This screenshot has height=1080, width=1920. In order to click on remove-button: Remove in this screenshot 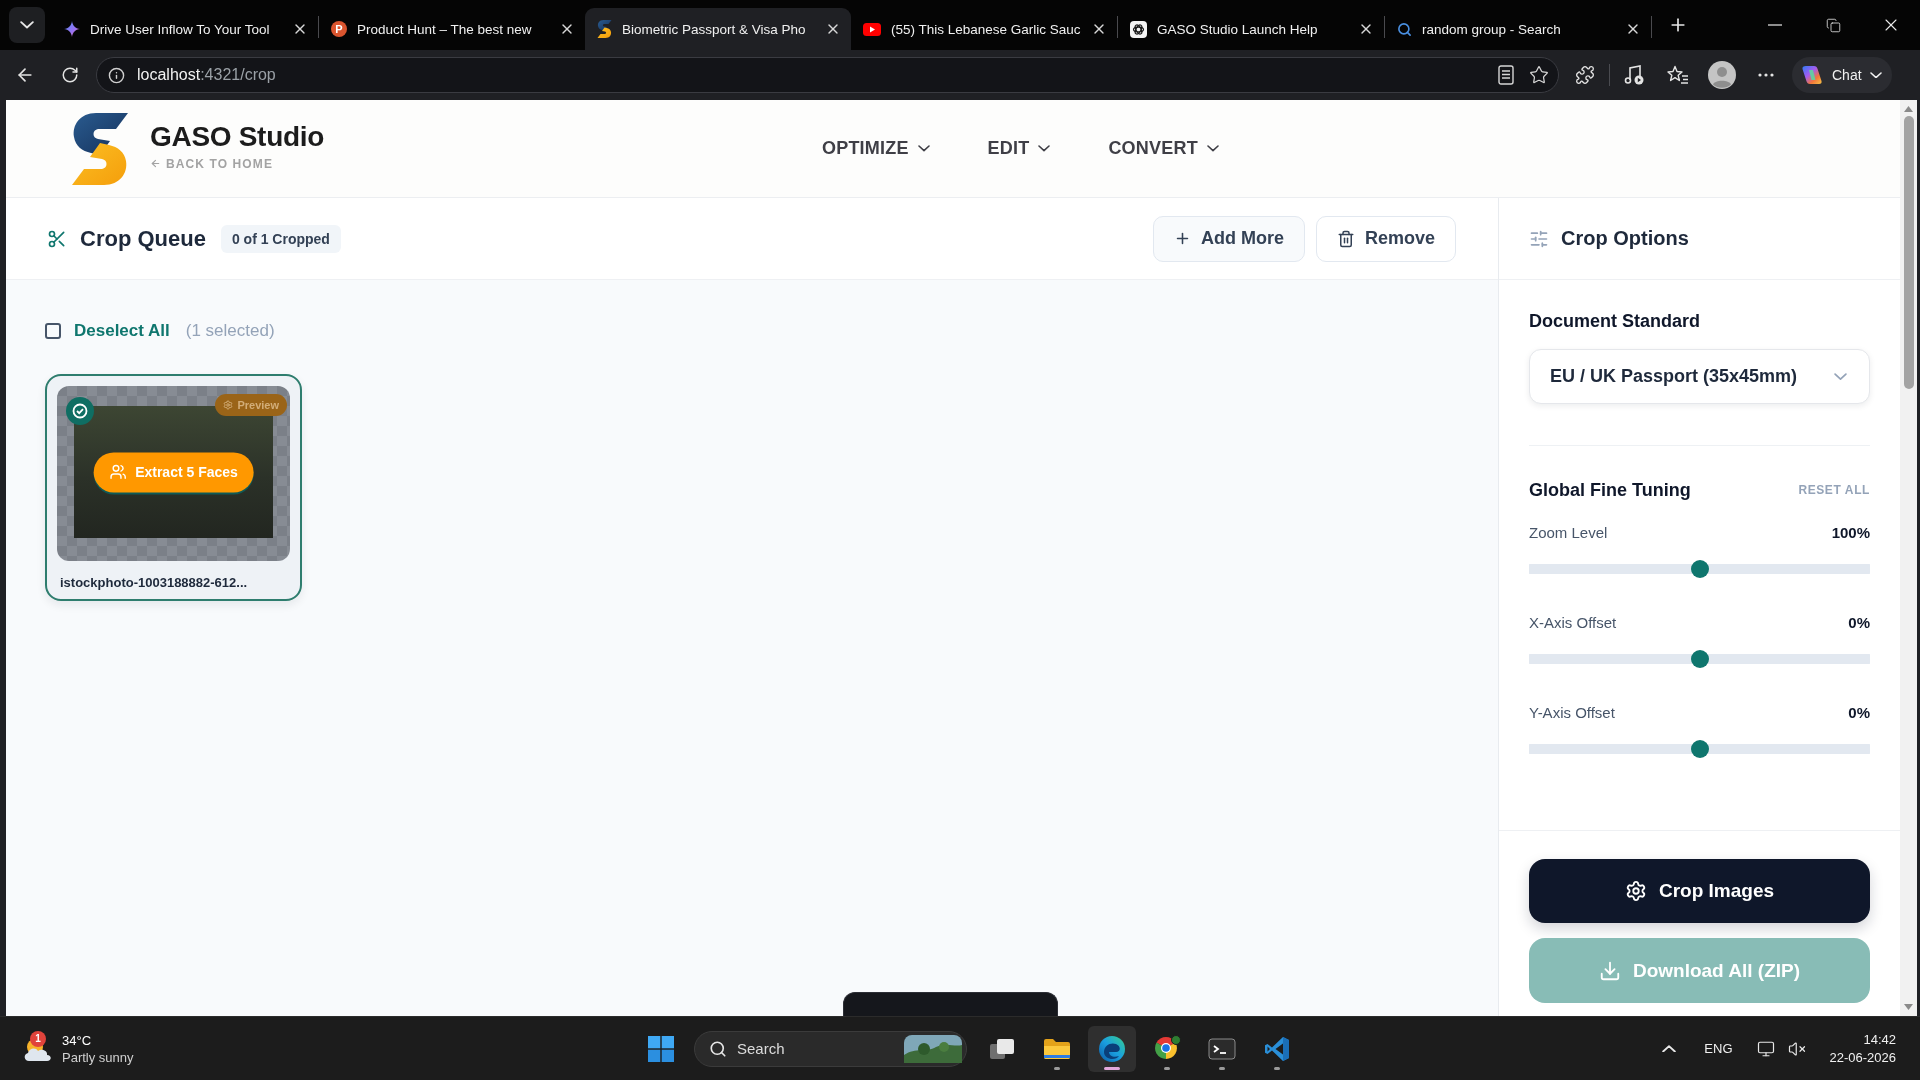, I will do `click(1385, 238)`.